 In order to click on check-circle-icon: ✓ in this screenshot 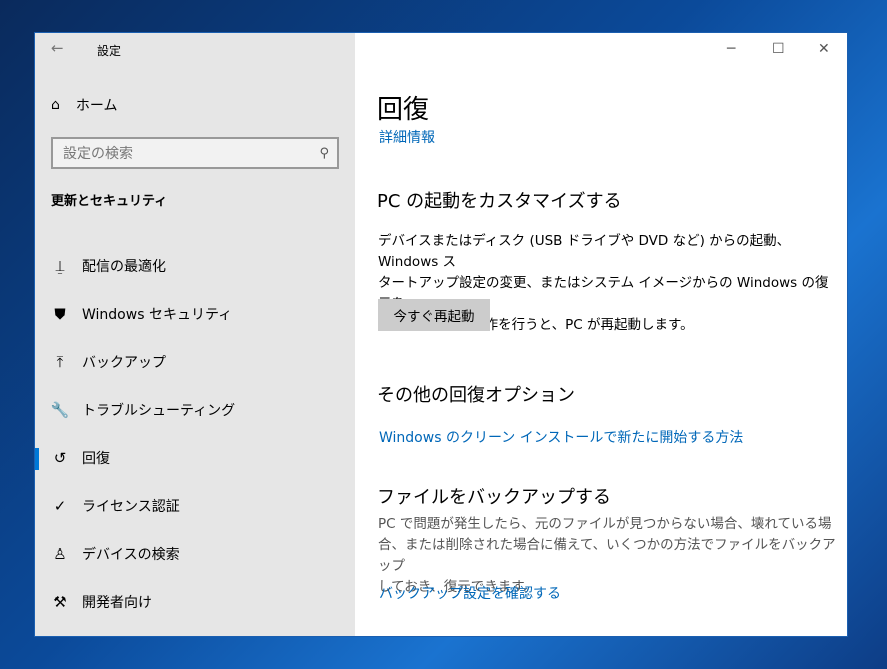, I will do `click(60, 506)`.